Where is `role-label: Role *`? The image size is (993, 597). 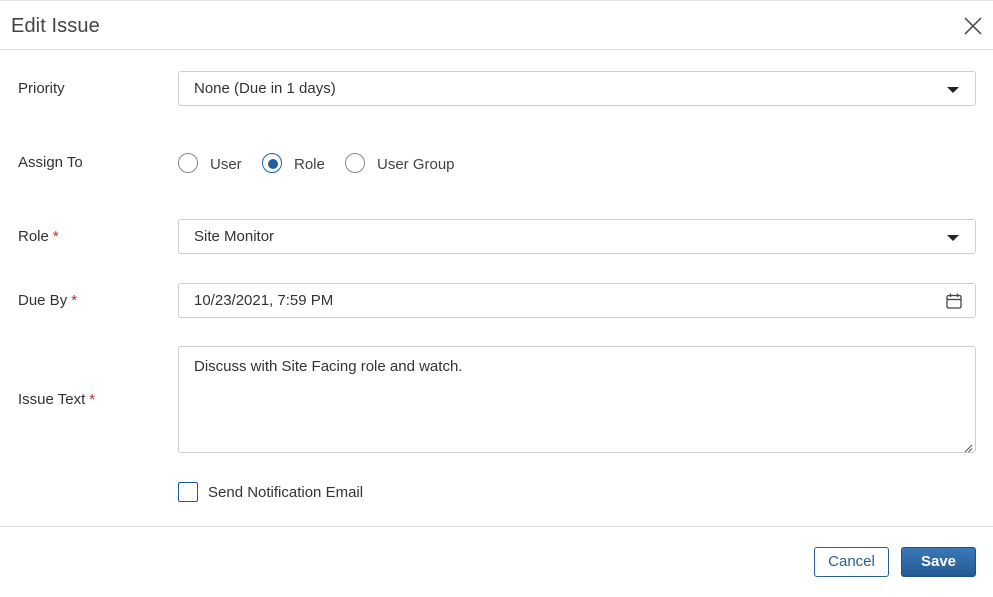 role-label: Role * is located at coordinates (38, 236).